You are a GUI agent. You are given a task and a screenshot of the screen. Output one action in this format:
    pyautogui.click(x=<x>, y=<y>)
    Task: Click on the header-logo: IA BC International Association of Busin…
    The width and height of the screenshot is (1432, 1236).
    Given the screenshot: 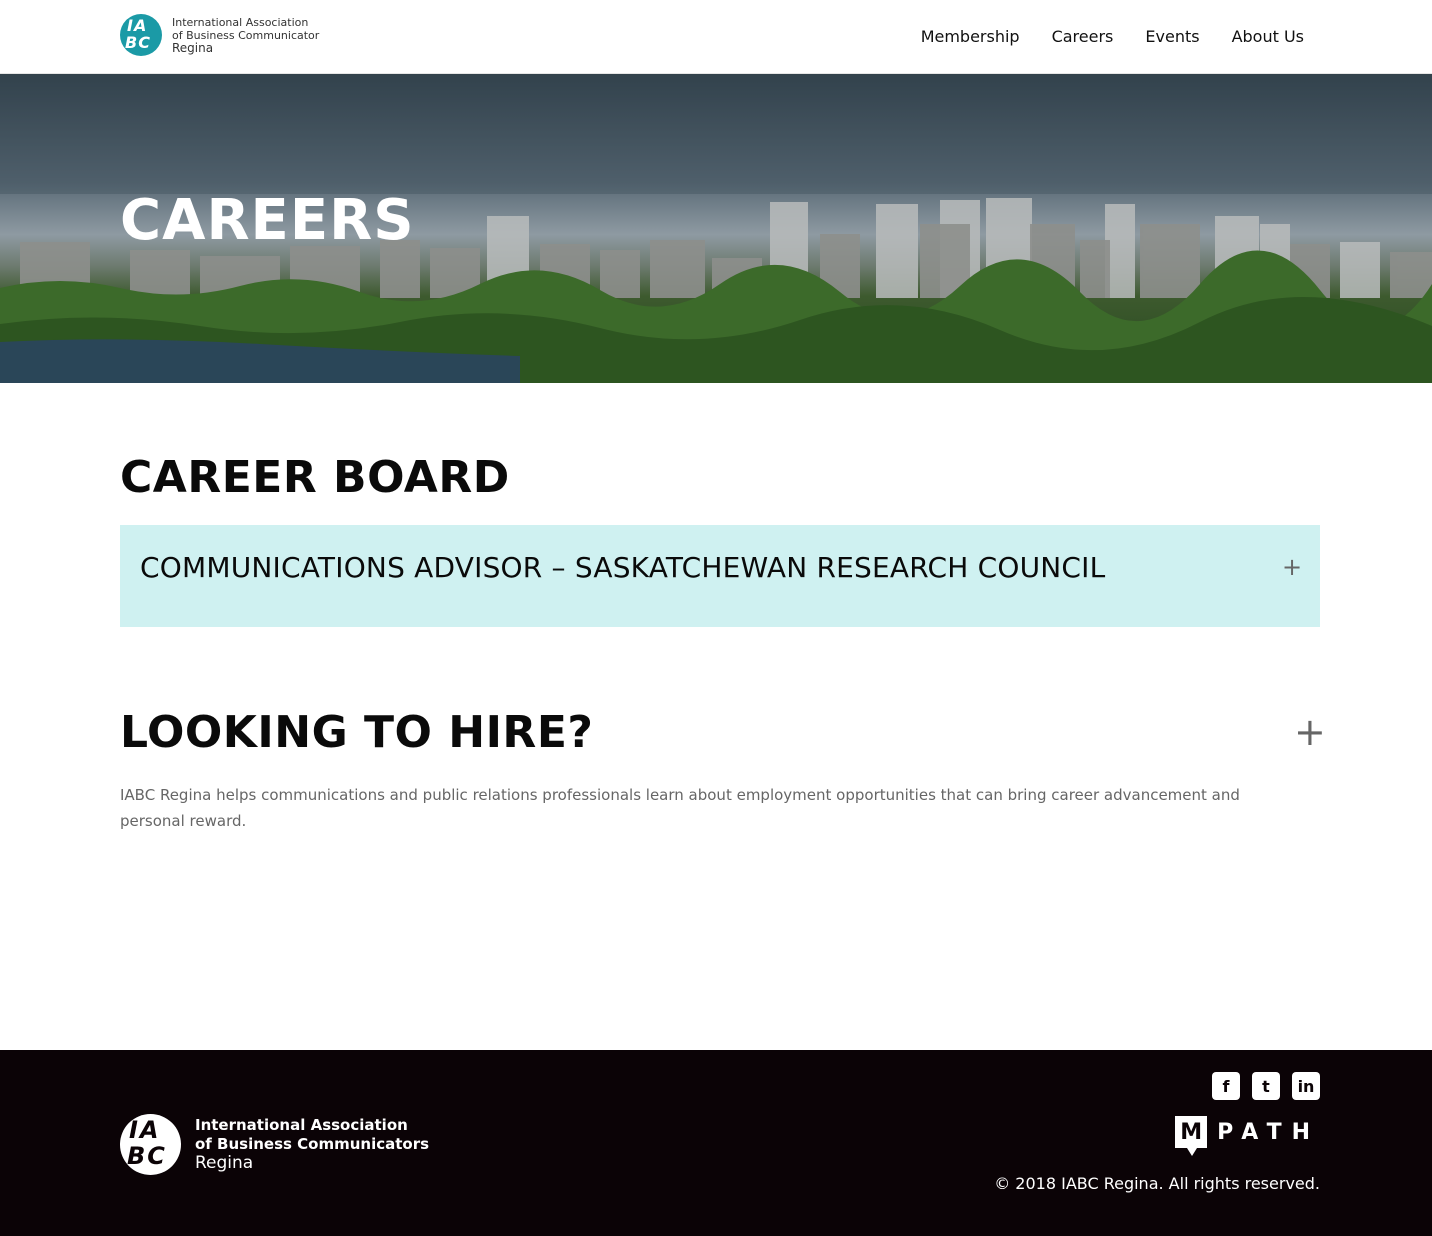 What is the action you would take?
    pyautogui.click(x=219, y=35)
    